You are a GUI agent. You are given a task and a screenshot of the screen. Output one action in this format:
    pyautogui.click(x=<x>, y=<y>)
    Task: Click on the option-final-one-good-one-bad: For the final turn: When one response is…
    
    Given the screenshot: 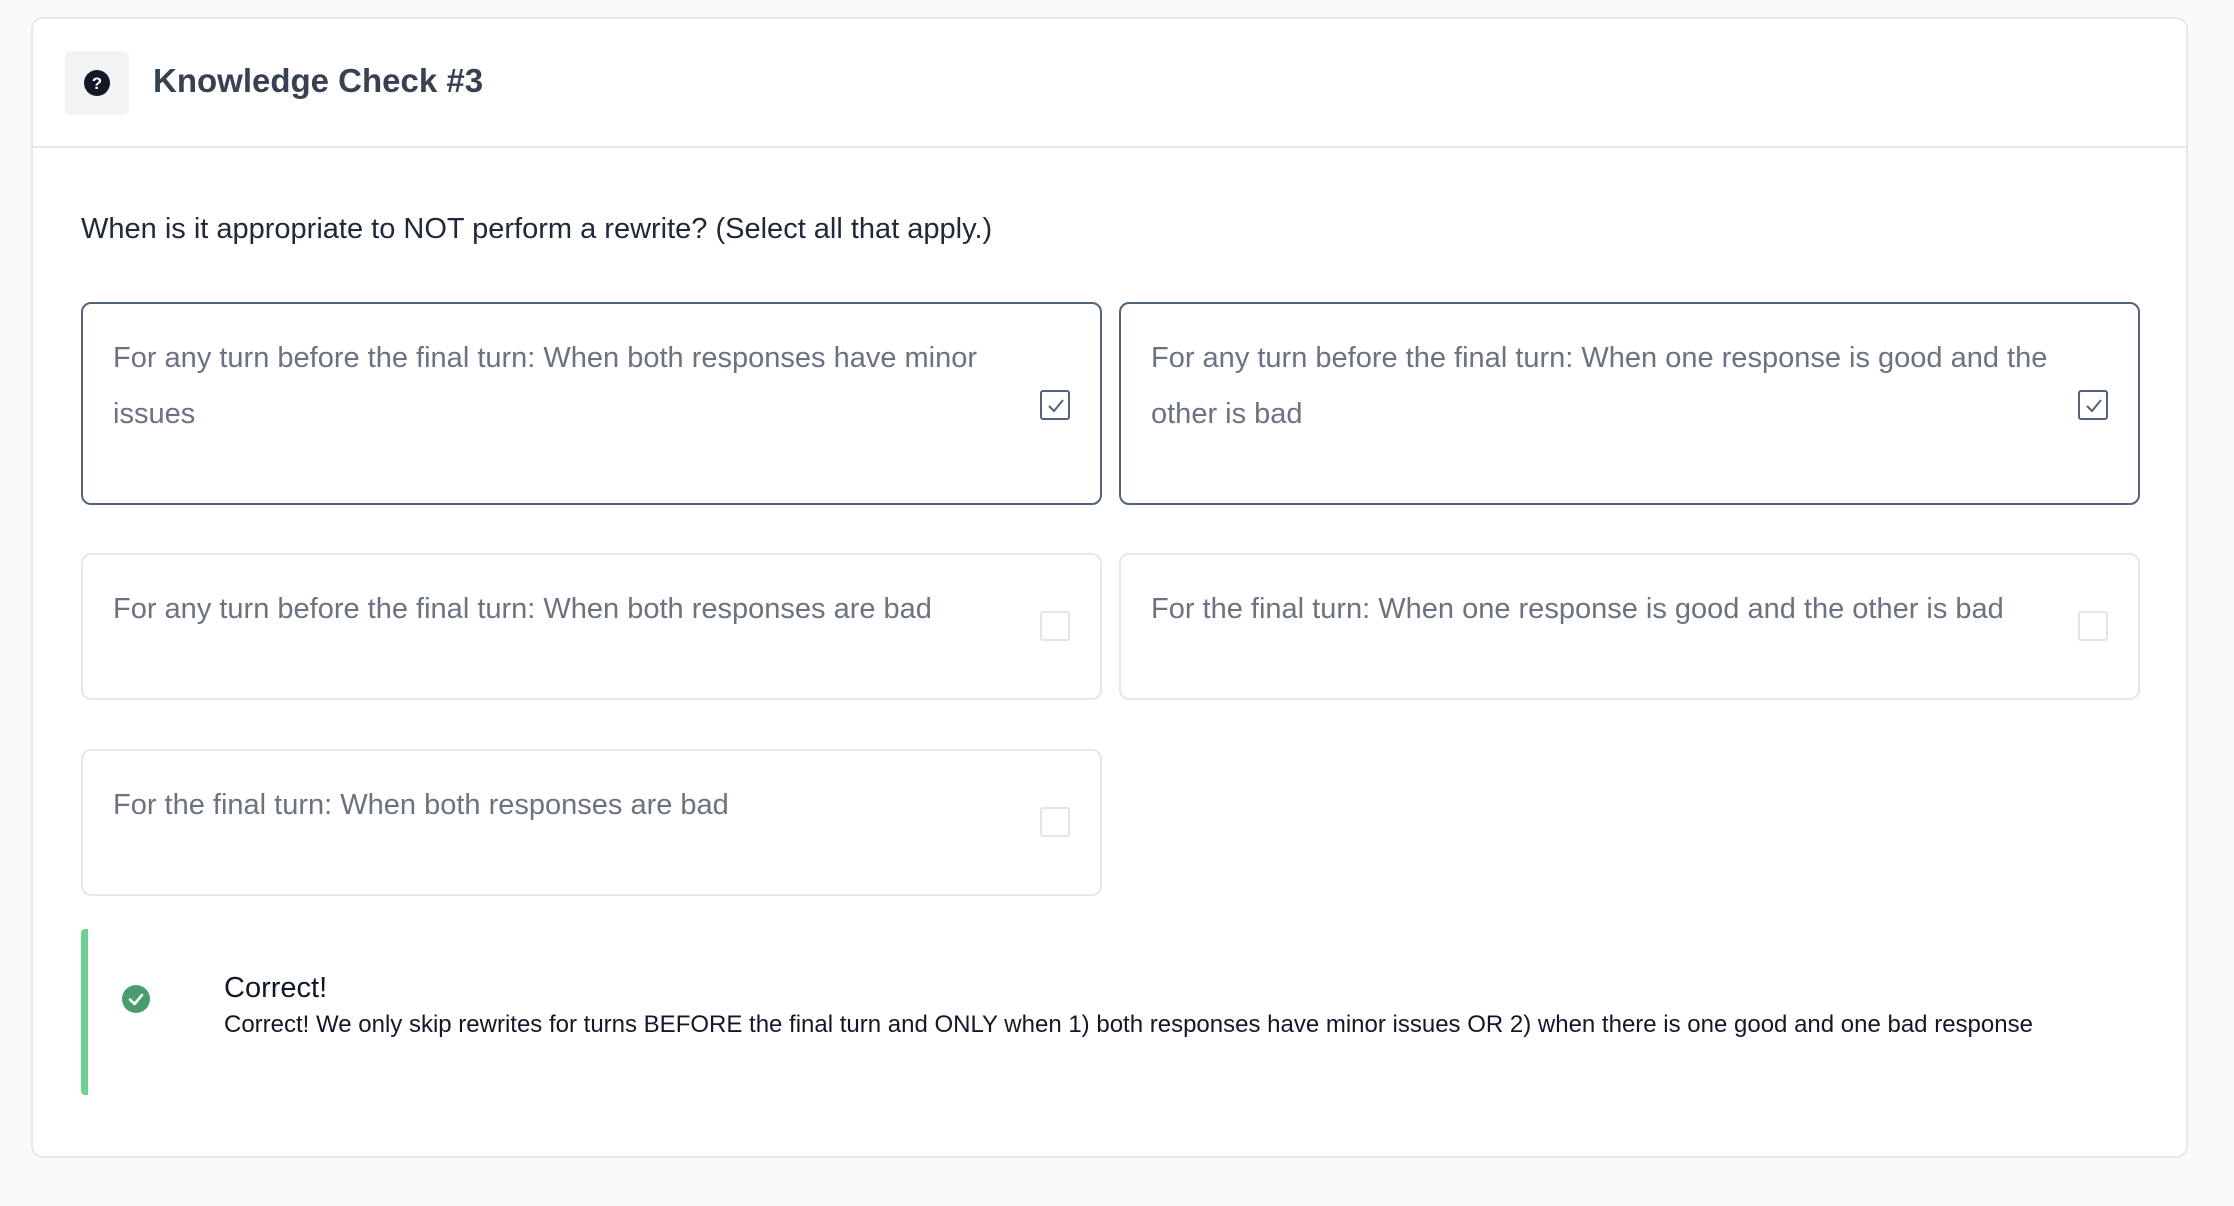 What is the action you would take?
    pyautogui.click(x=1629, y=626)
    